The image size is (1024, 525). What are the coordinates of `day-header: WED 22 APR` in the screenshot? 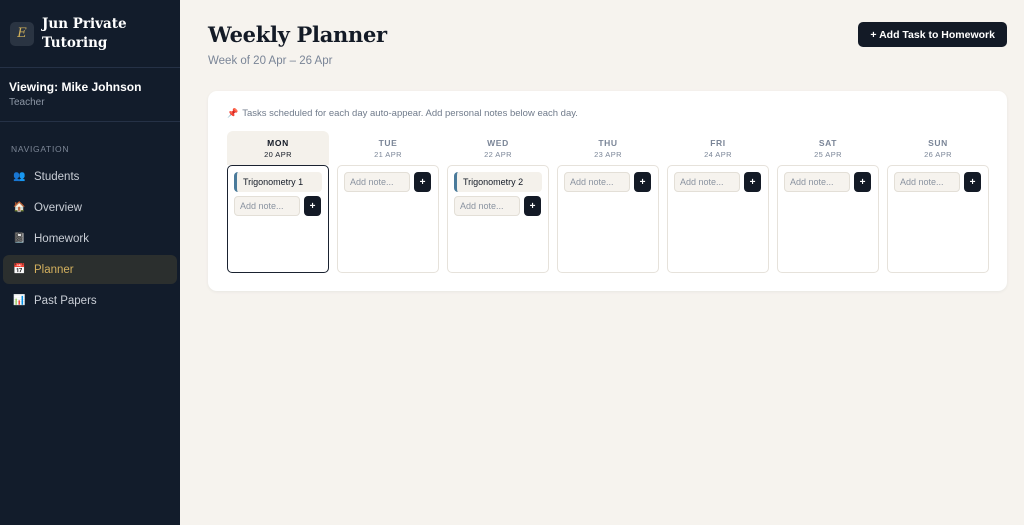 It's located at (498, 148).